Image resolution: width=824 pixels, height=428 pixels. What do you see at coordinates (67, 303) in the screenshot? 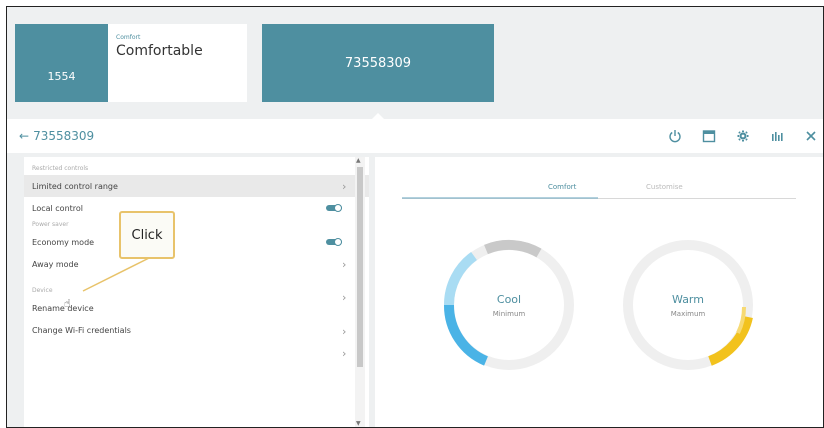
I see `hand-cursor-icon: ☝` at bounding box center [67, 303].